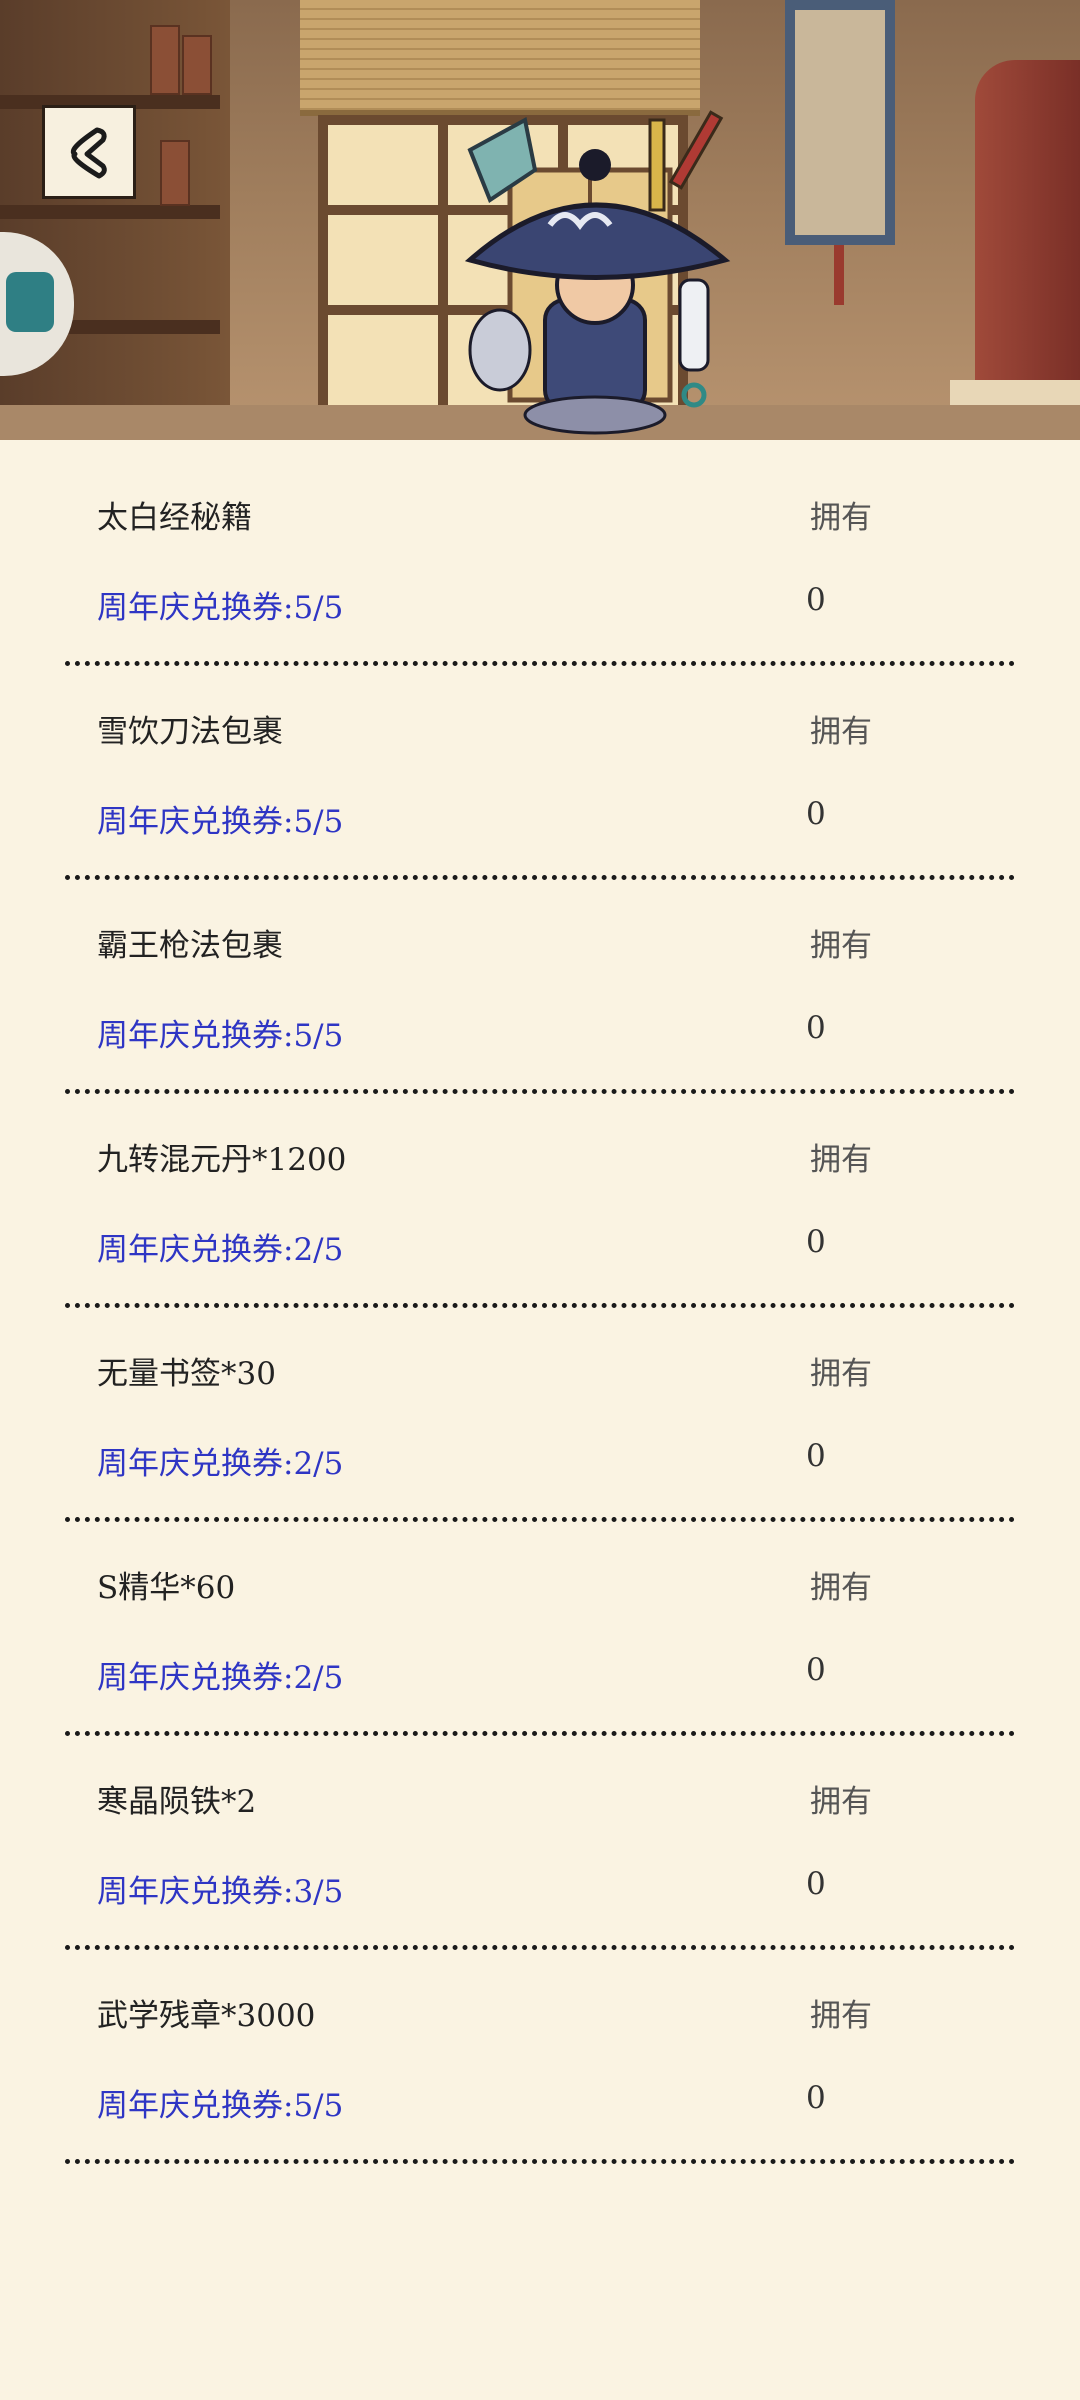  Describe the element at coordinates (540, 981) in the screenshot. I see `list-item: 霸王枪法包裹 拥有 周年庆兑换券:5/5 0` at that location.